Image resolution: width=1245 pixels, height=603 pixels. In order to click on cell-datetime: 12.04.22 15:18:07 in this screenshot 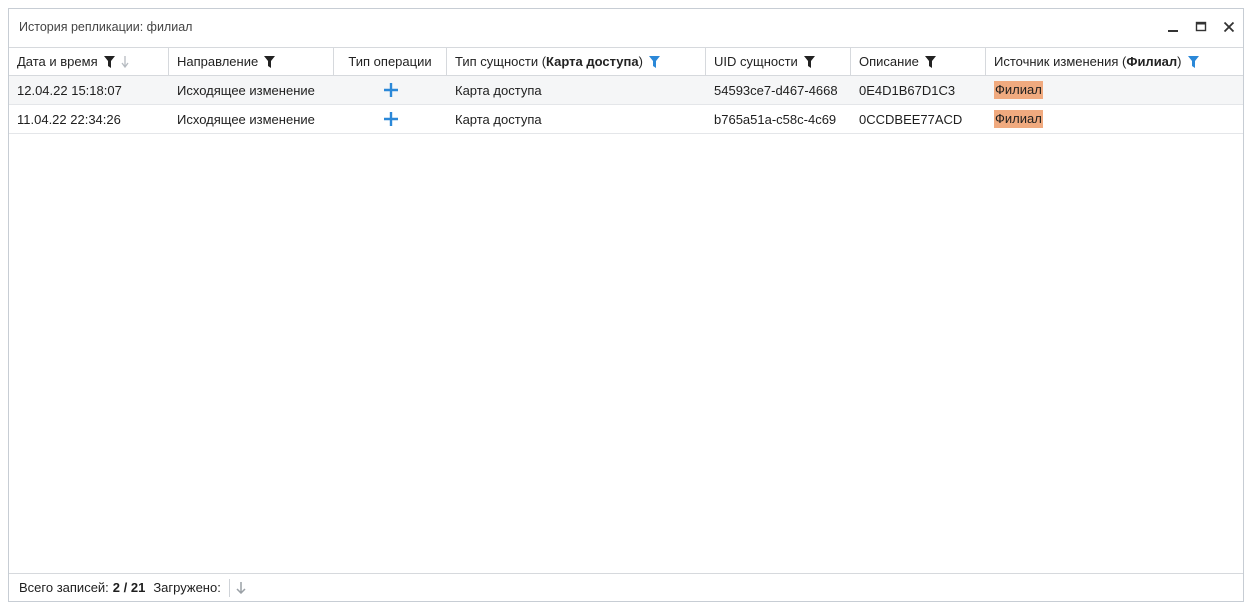, I will do `click(69, 90)`.